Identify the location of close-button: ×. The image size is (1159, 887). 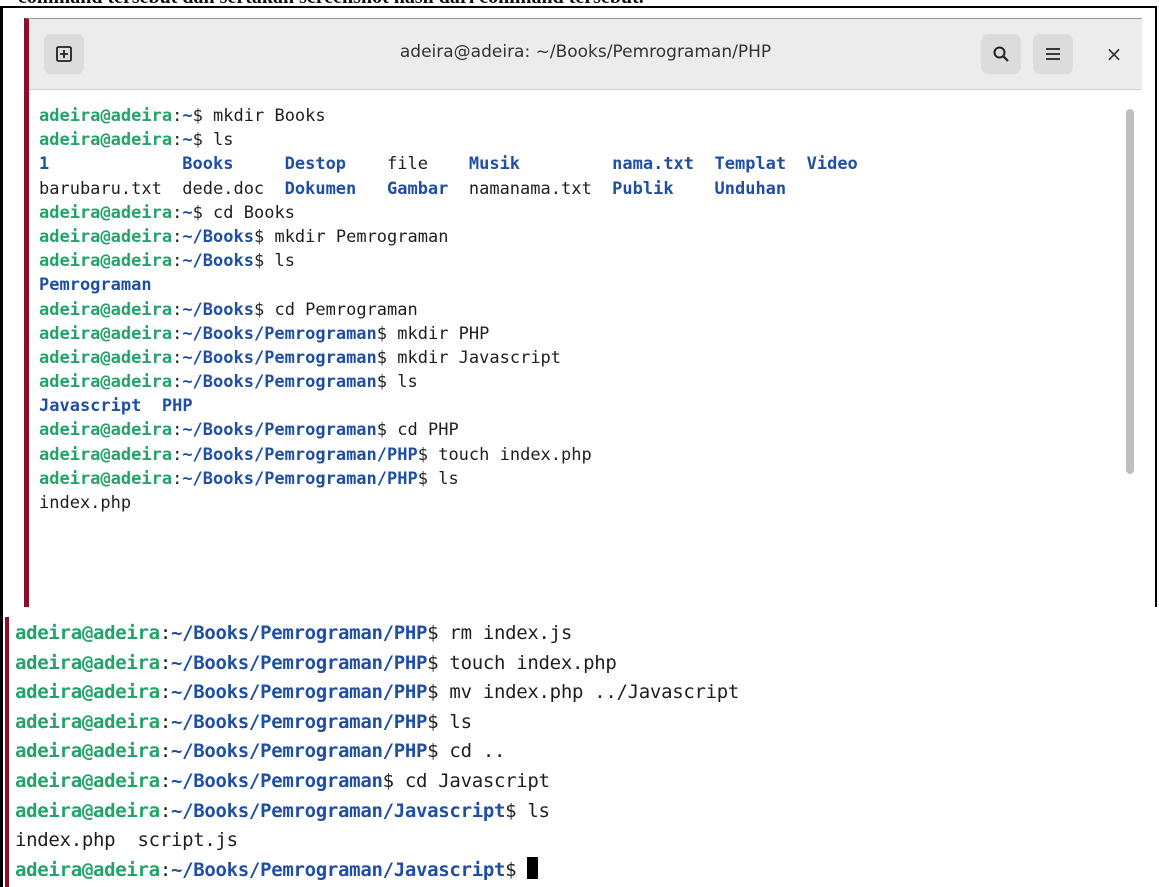
(1114, 54).